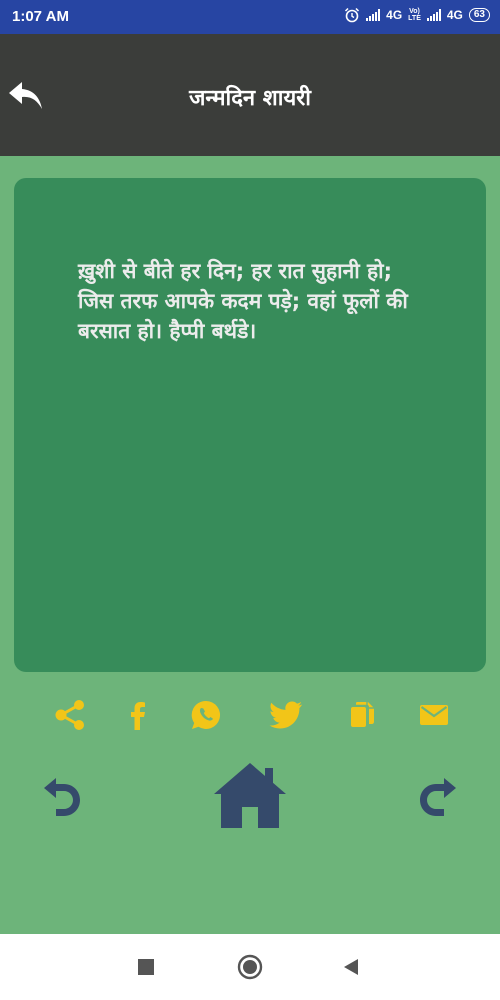 This screenshot has width=500, height=1000. What do you see at coordinates (146, 967) in the screenshot?
I see `recents-square-icon` at bounding box center [146, 967].